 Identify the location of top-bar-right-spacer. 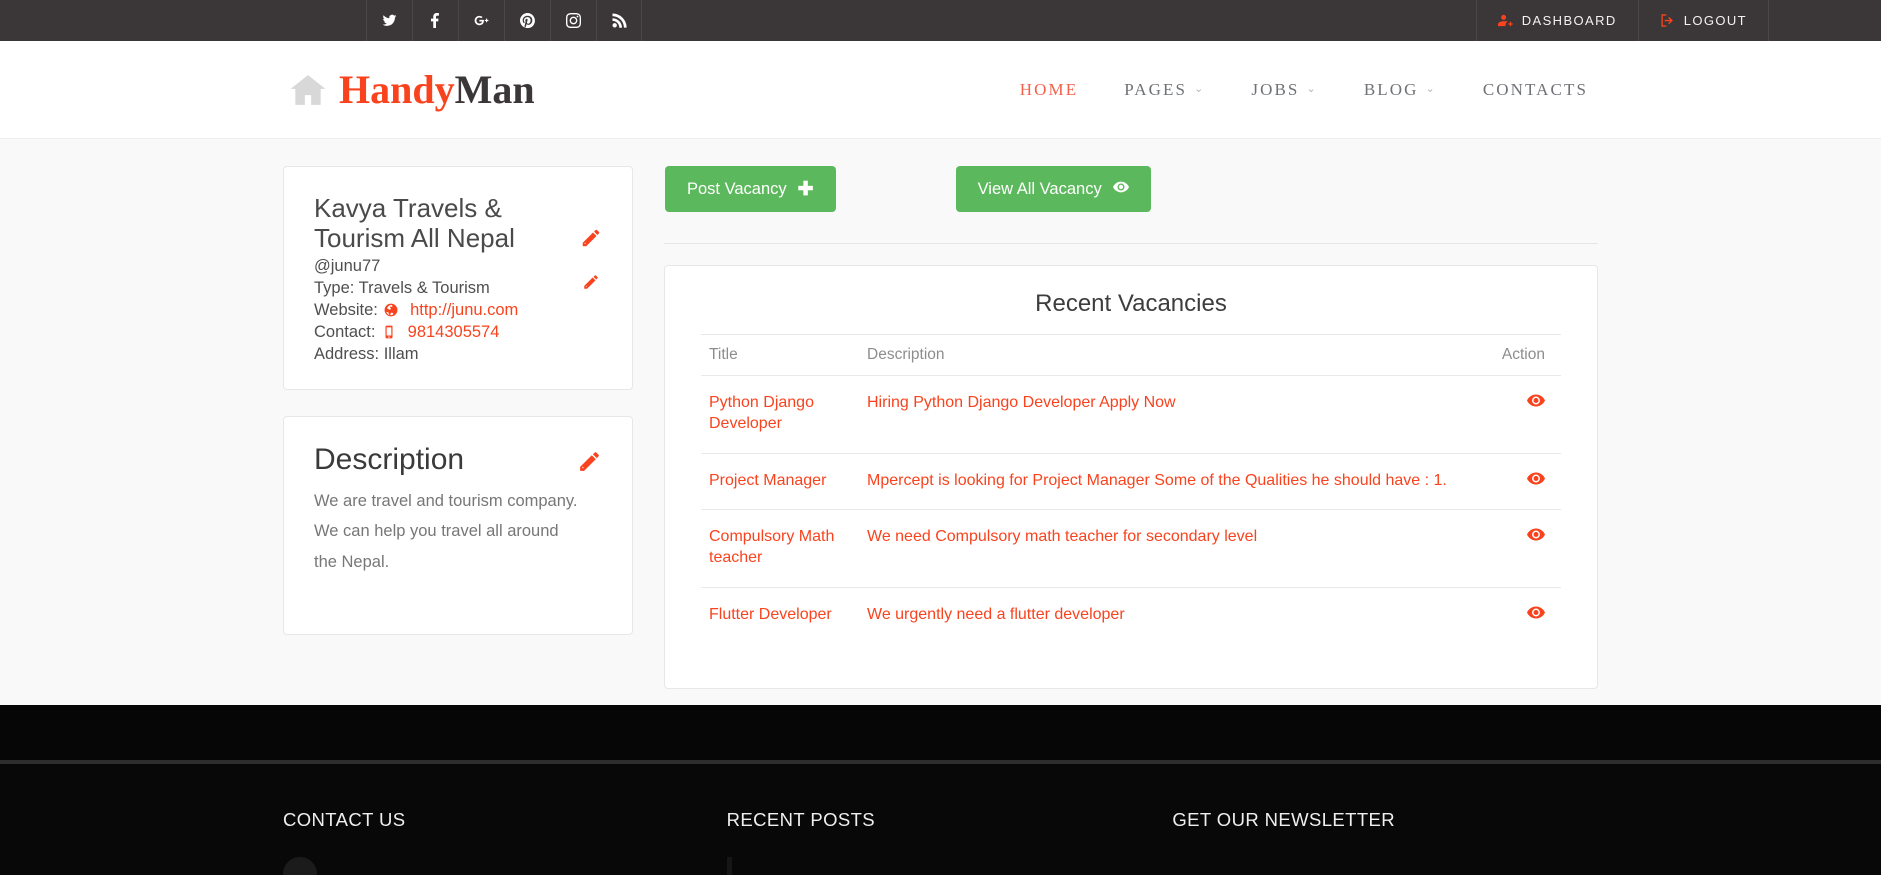
(1825, 20).